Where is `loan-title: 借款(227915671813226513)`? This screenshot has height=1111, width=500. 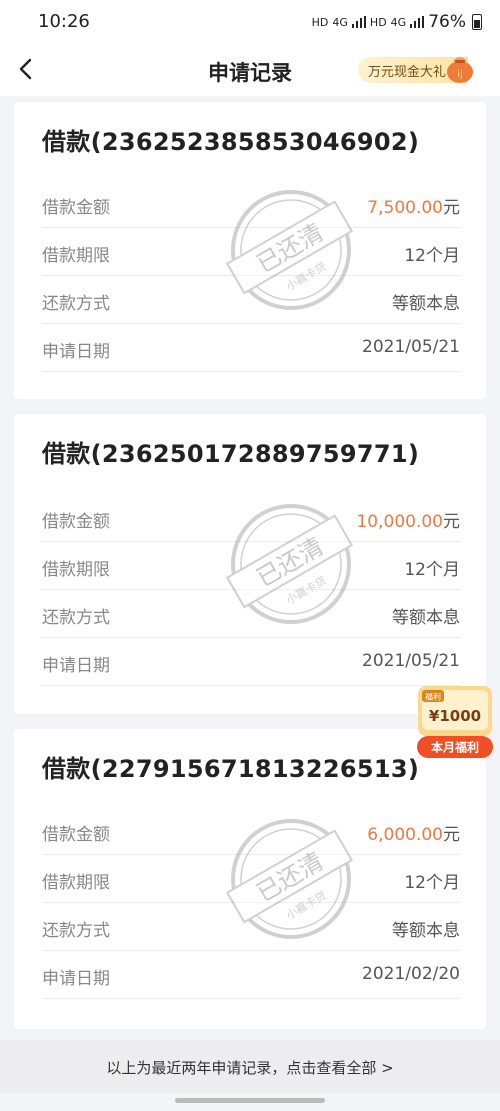
loan-title: 借款(227915671813226513) is located at coordinates (231, 769).